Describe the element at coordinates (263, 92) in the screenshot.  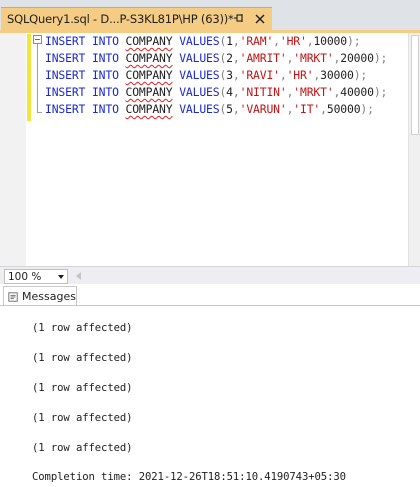
I see `string-literal: 'NITIN'` at that location.